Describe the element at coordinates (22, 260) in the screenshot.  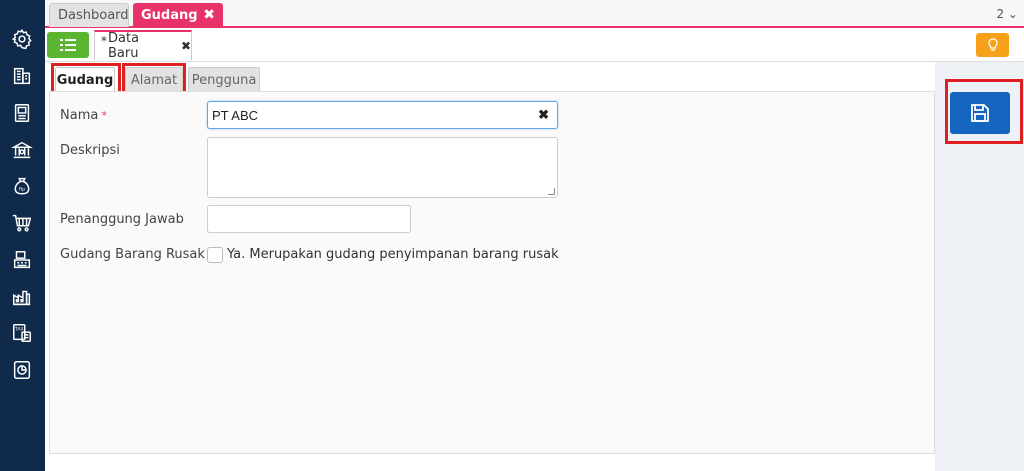
I see `nav-cashier-icon` at that location.